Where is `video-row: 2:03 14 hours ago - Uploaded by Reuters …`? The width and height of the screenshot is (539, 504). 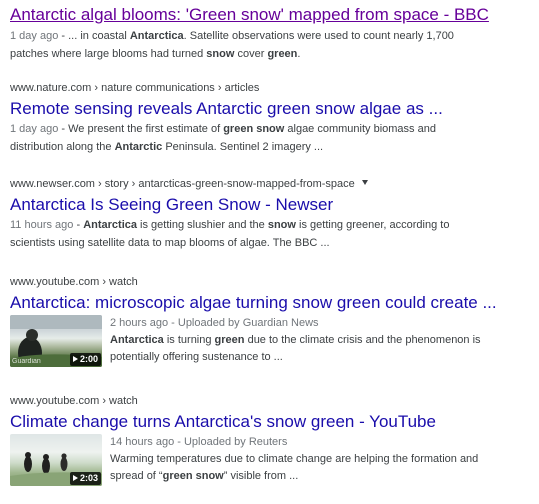 video-row: 2:03 14 hours ago - Uploaded by Reuters … is located at coordinates (272, 460).